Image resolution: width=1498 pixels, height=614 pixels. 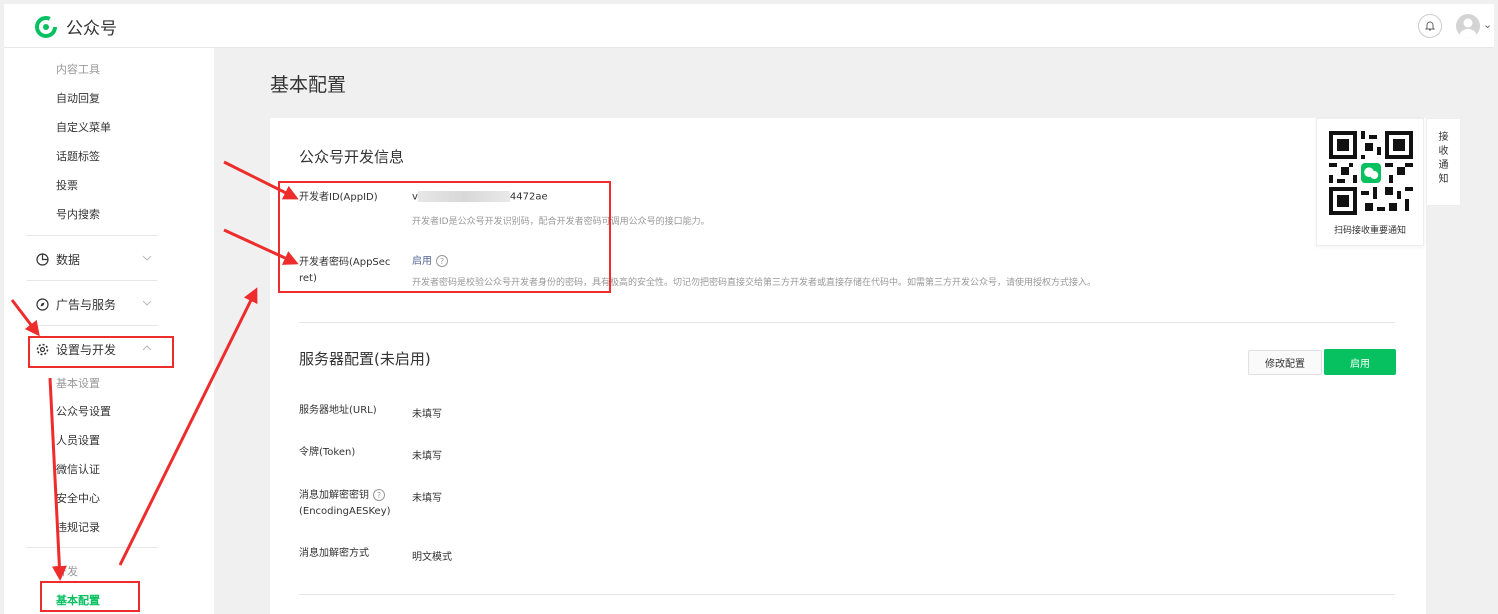 I want to click on sidebar-group-label: 广告与服务, so click(x=86, y=305).